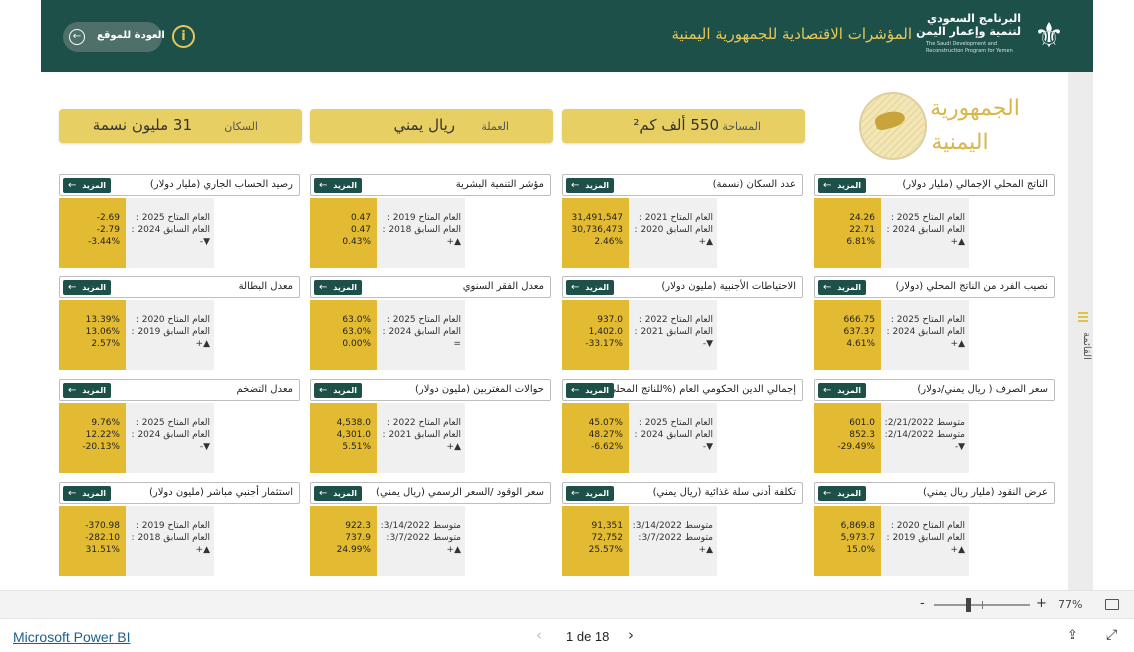 The width and height of the screenshot is (1134, 652). I want to click on menu-icon, so click(1083, 317).